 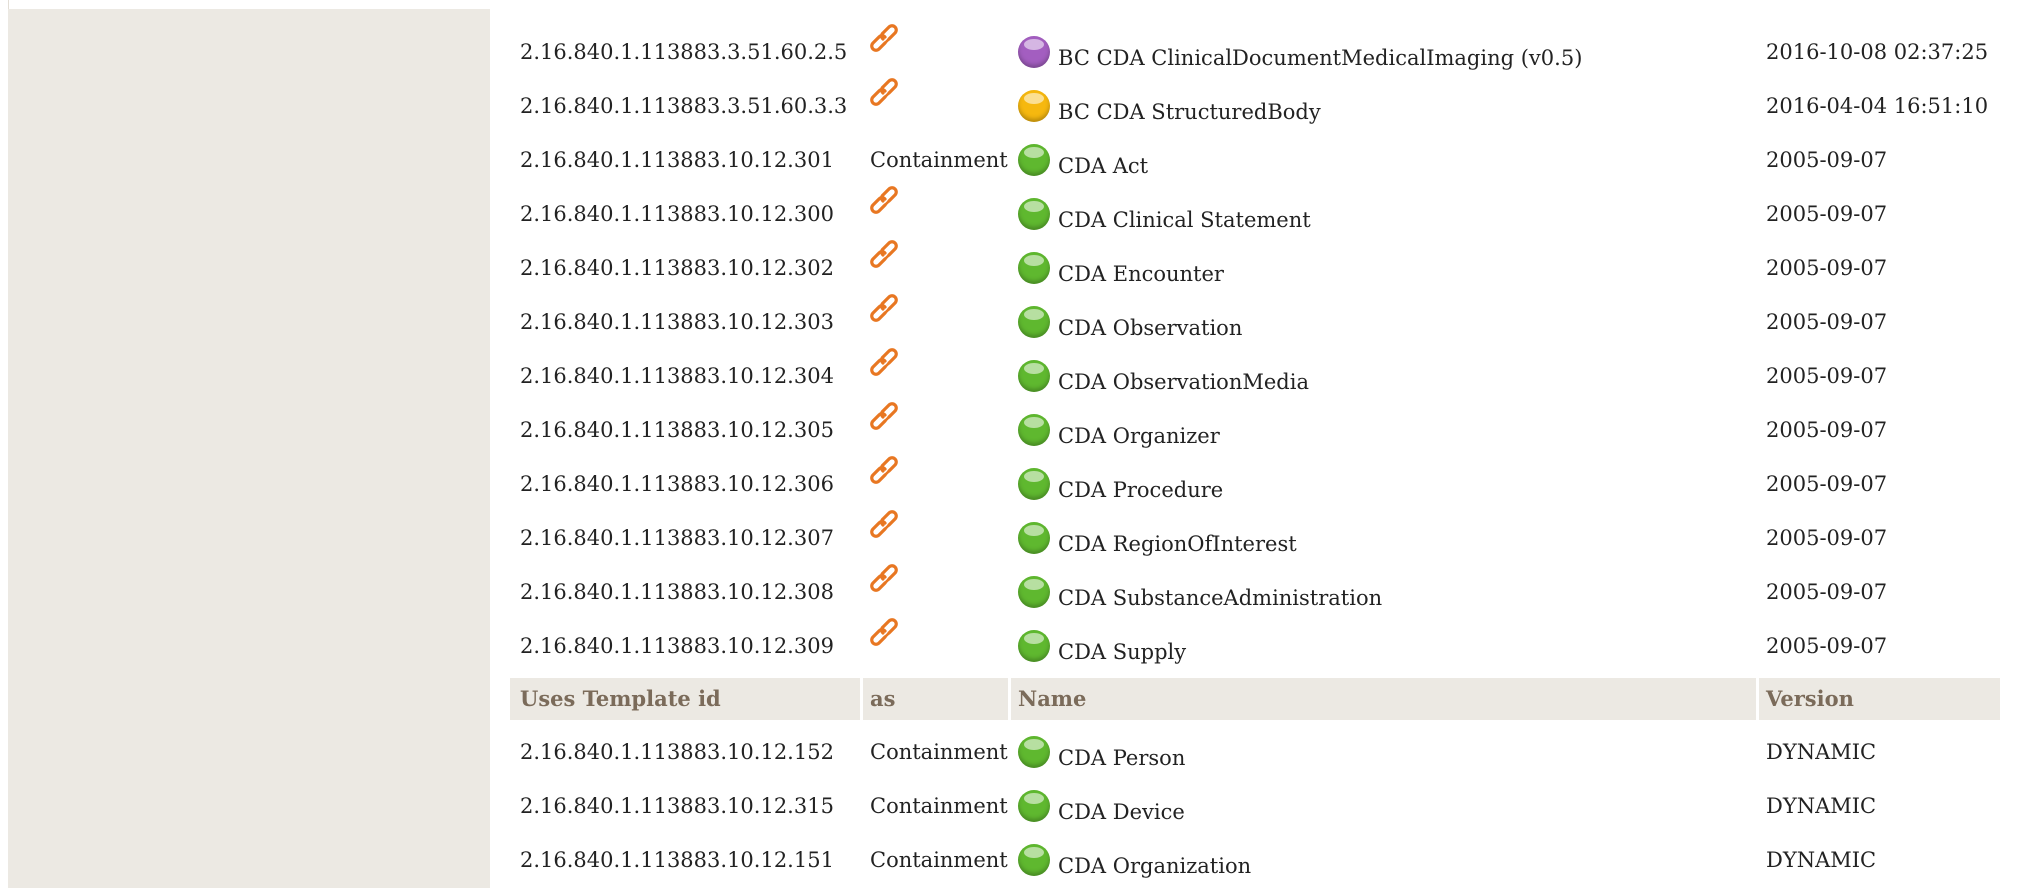 I want to click on template-name-link: CDA Supply, so click(x=1102, y=647).